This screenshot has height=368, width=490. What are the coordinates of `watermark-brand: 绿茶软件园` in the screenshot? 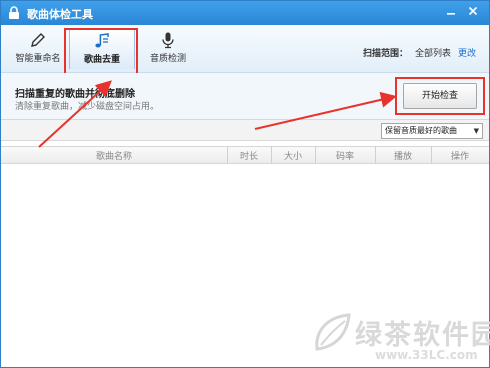 It's located at (422, 335).